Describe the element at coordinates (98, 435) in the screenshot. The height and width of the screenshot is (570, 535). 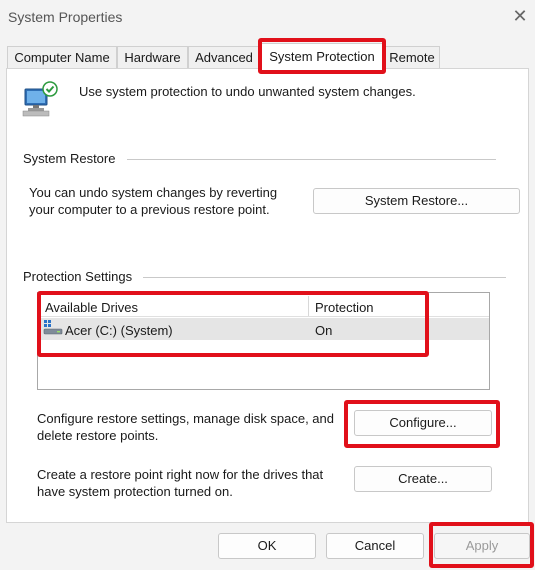
I see `configure-description-line2: delete restore points.` at that location.